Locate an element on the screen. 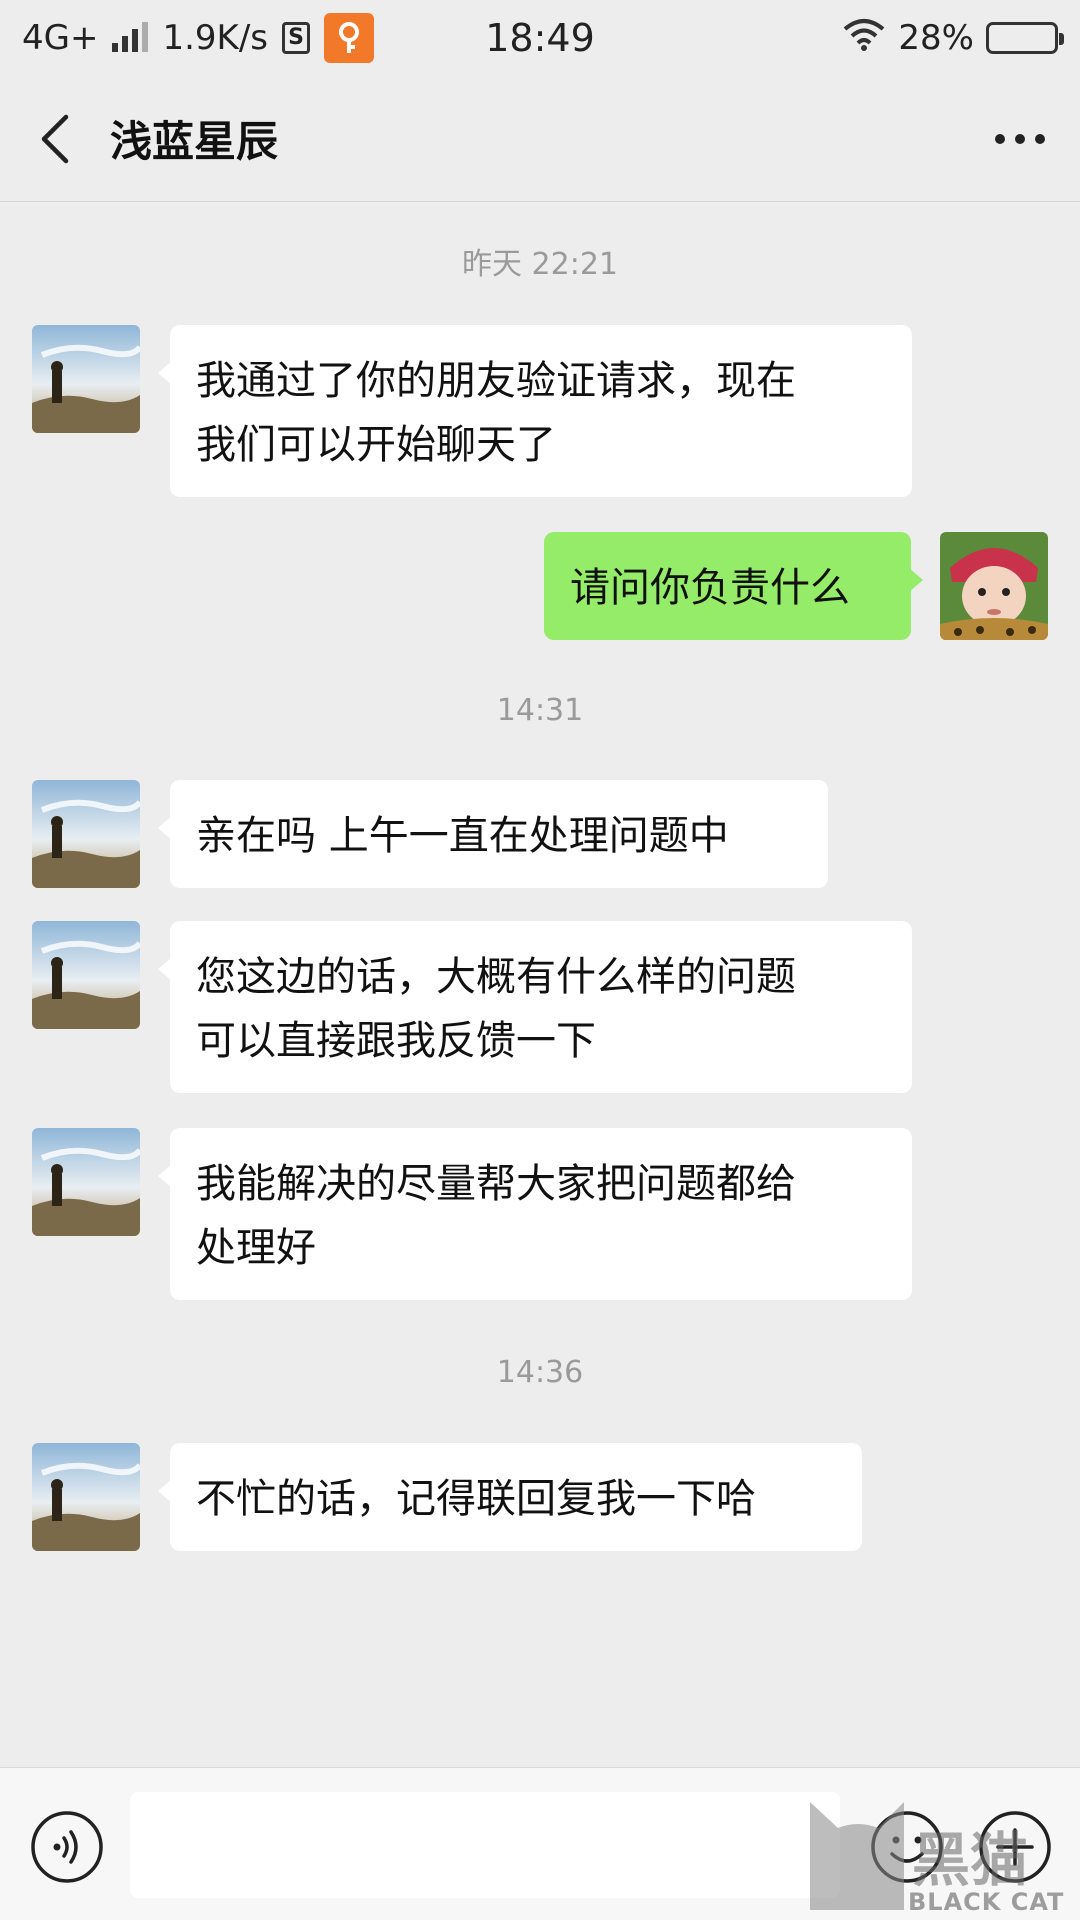 Image resolution: width=1080 pixels, height=1920 pixels. back-button is located at coordinates (55, 139).